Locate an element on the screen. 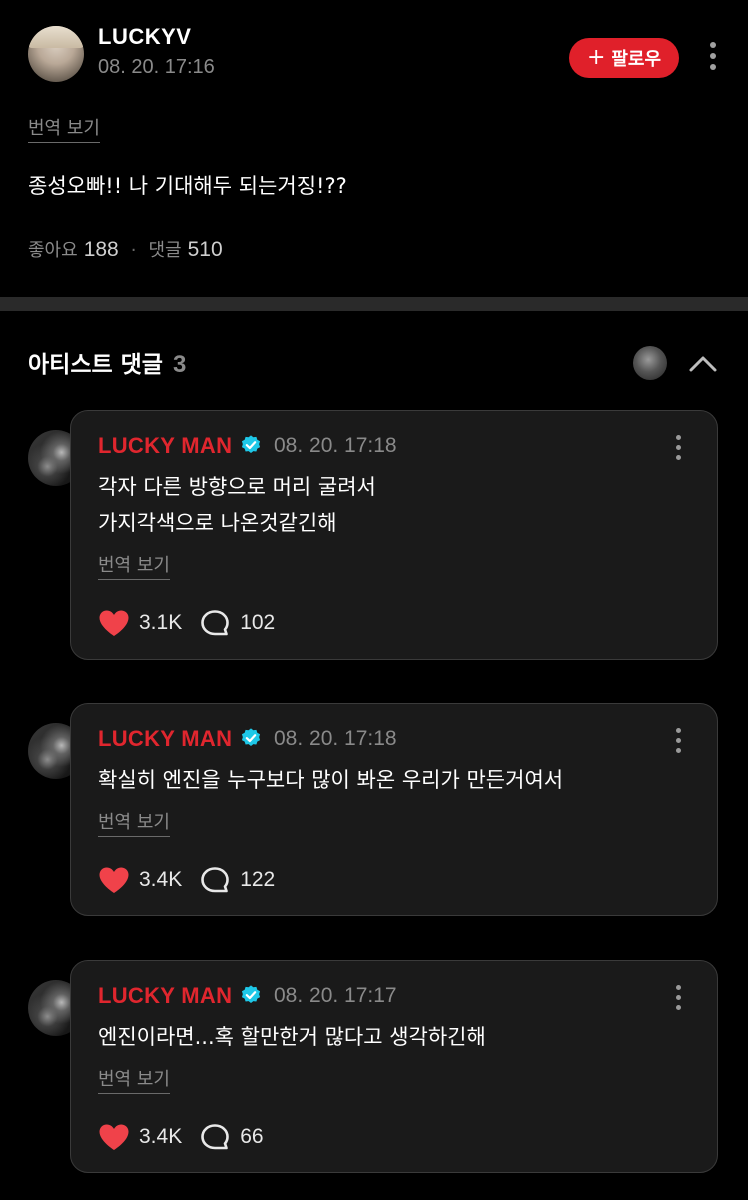 The image size is (748, 1200). comment-text: 엔진이라면...혹 할만한거 많다고 생각하긴해 is located at coordinates (378, 1037).